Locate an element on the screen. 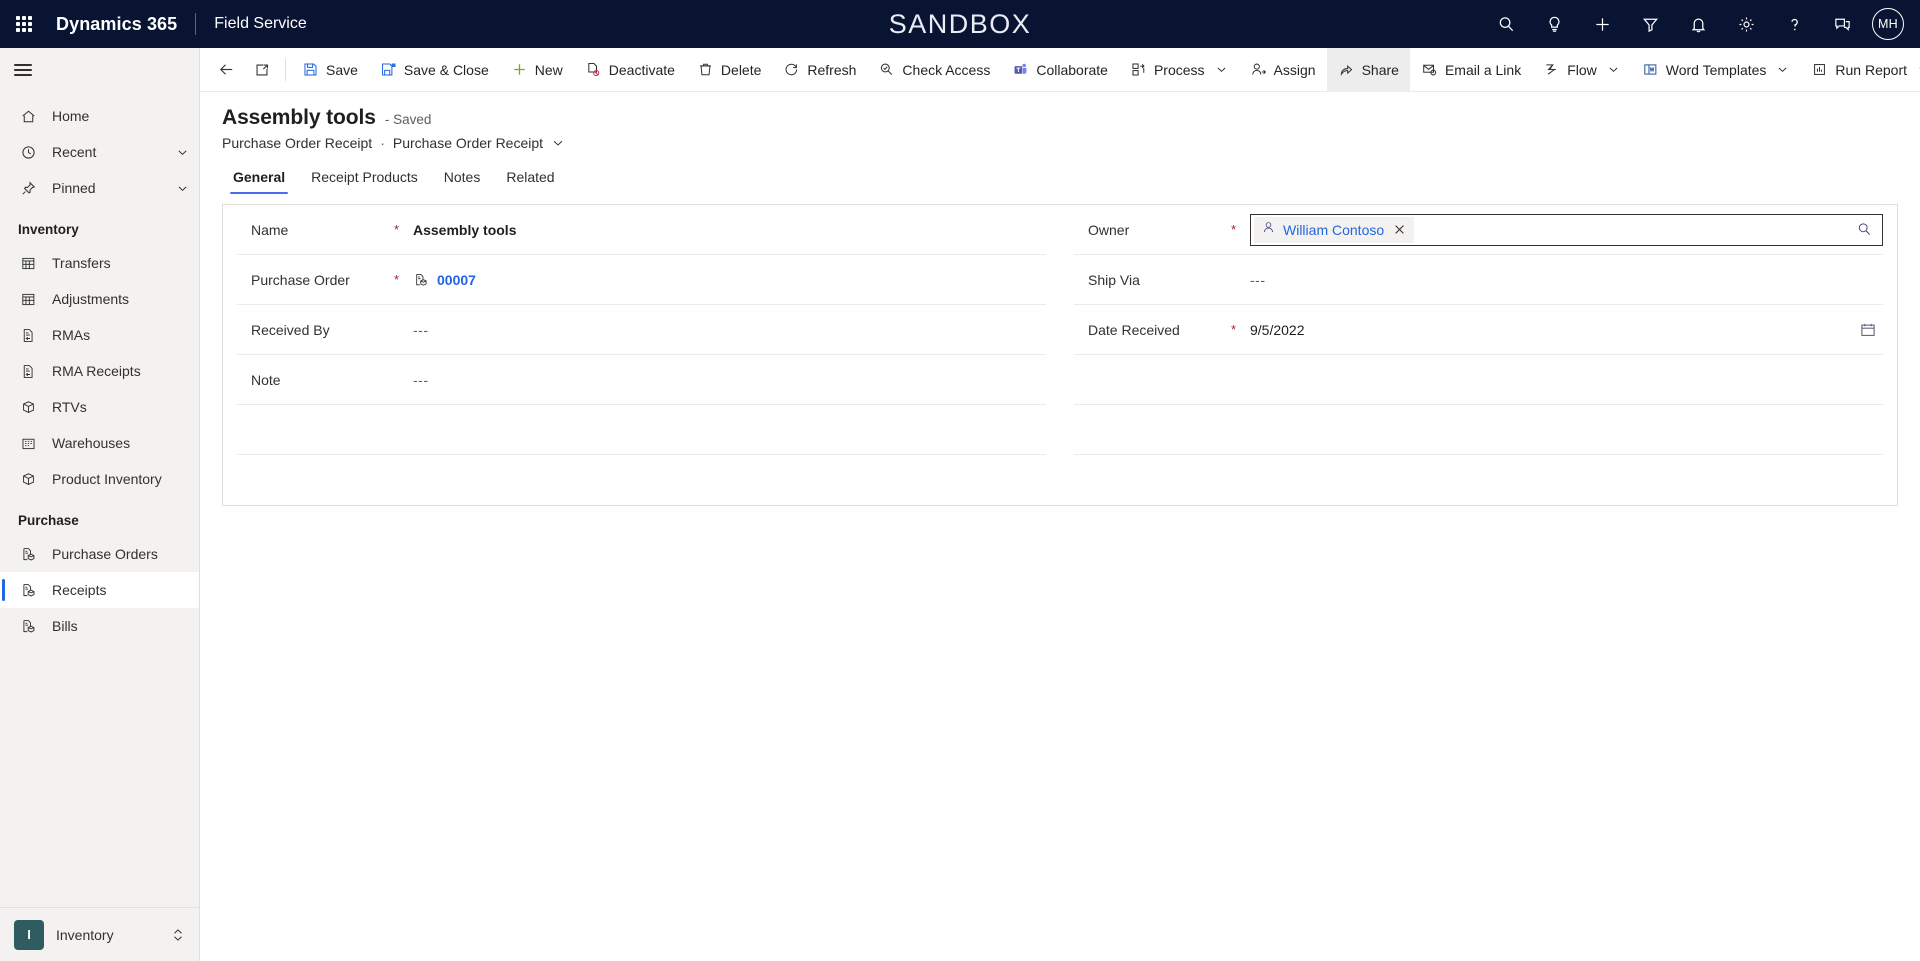 The image size is (1920, 961). command-label: Run Report is located at coordinates (1871, 69).